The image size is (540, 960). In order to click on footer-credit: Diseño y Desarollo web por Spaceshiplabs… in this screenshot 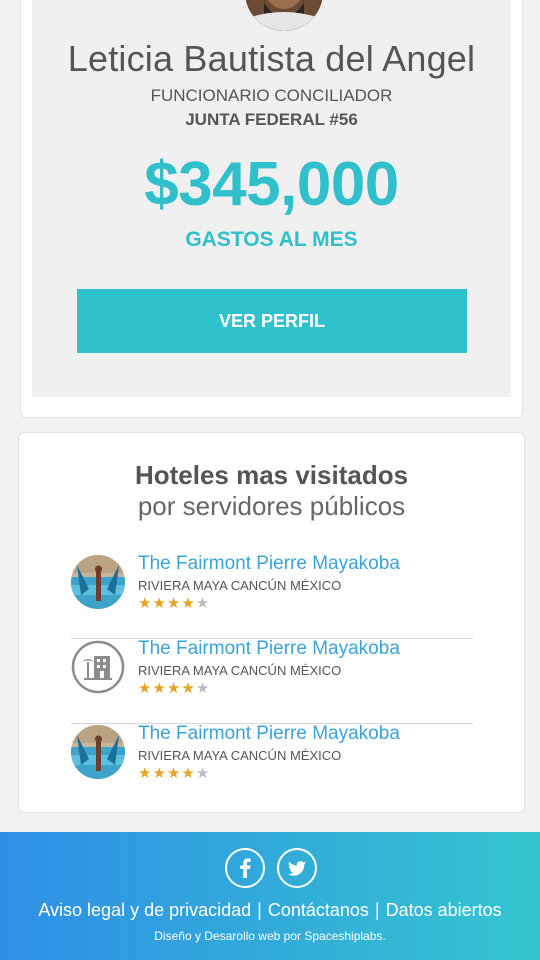, I will do `click(270, 936)`.